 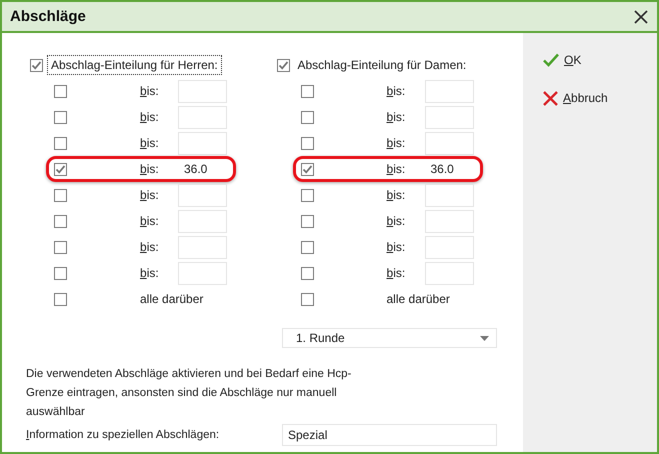 What do you see at coordinates (562, 60) in the screenshot?
I see `dialog-button: OK` at bounding box center [562, 60].